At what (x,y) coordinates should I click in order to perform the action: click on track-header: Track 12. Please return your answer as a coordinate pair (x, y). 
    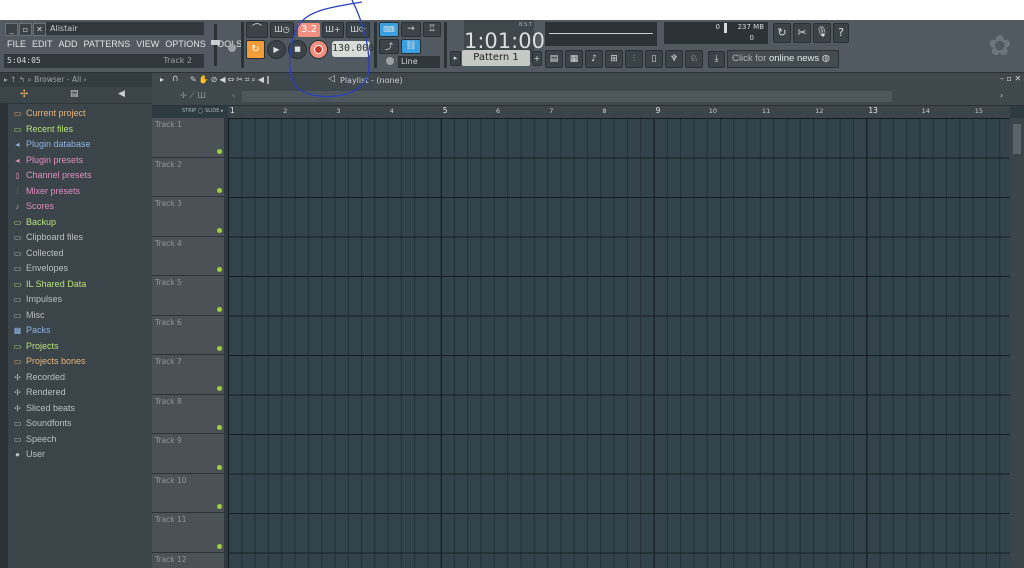
    Looking at the image, I should click on (188, 560).